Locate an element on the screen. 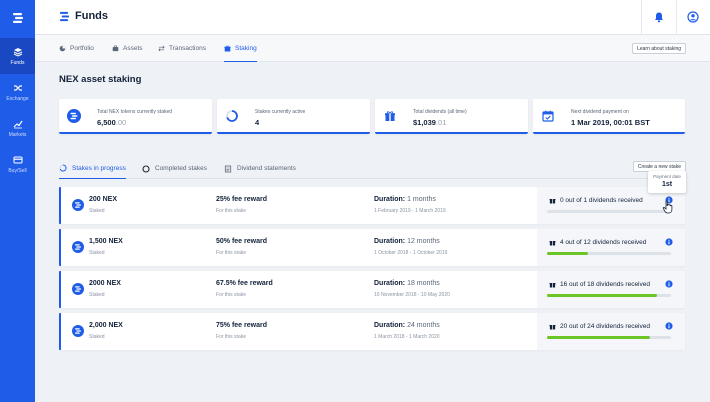  stat-value: 1 Mar 2019, 00:01 BST is located at coordinates (610, 122).